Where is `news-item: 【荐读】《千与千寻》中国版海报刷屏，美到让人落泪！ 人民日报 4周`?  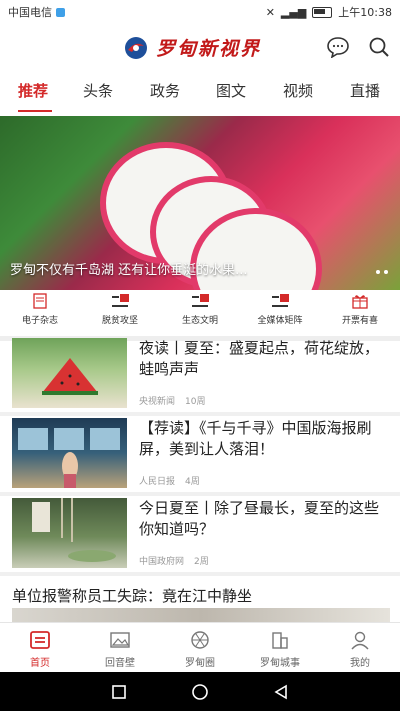 news-item: 【荐读】《千与千寻》中国版海报刷屏，美到让人落泪！ 人民日报 4周 is located at coordinates (200, 458).